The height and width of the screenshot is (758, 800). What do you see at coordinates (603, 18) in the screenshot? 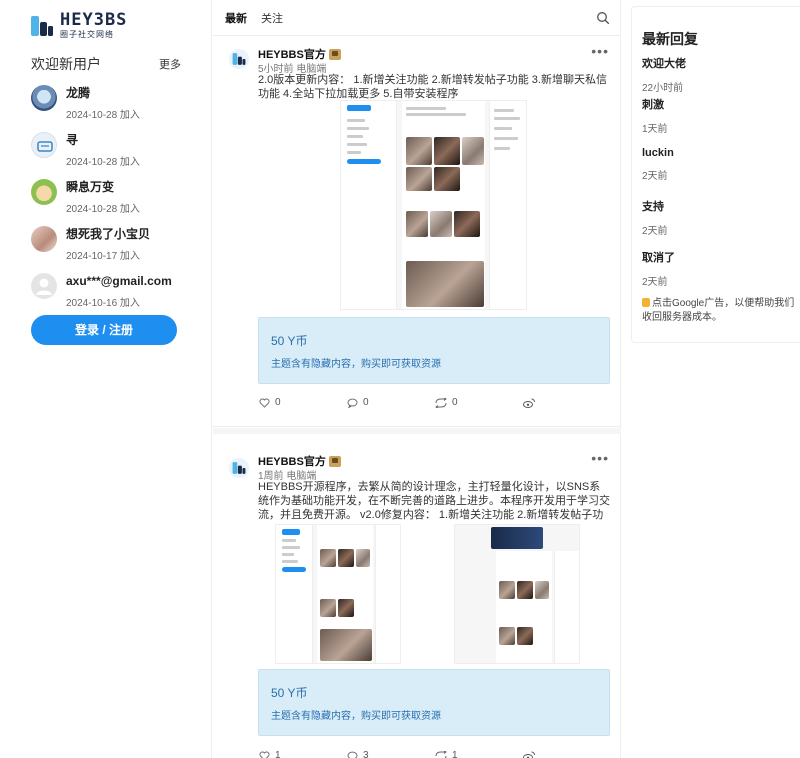
I see `search-icon` at bounding box center [603, 18].